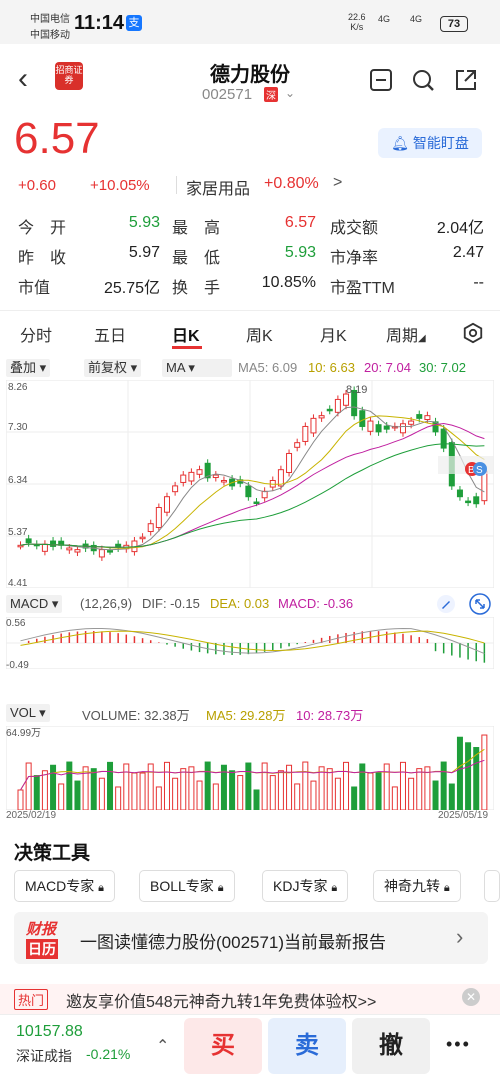  I want to click on tab-weekly-k: 周K, so click(259, 334).